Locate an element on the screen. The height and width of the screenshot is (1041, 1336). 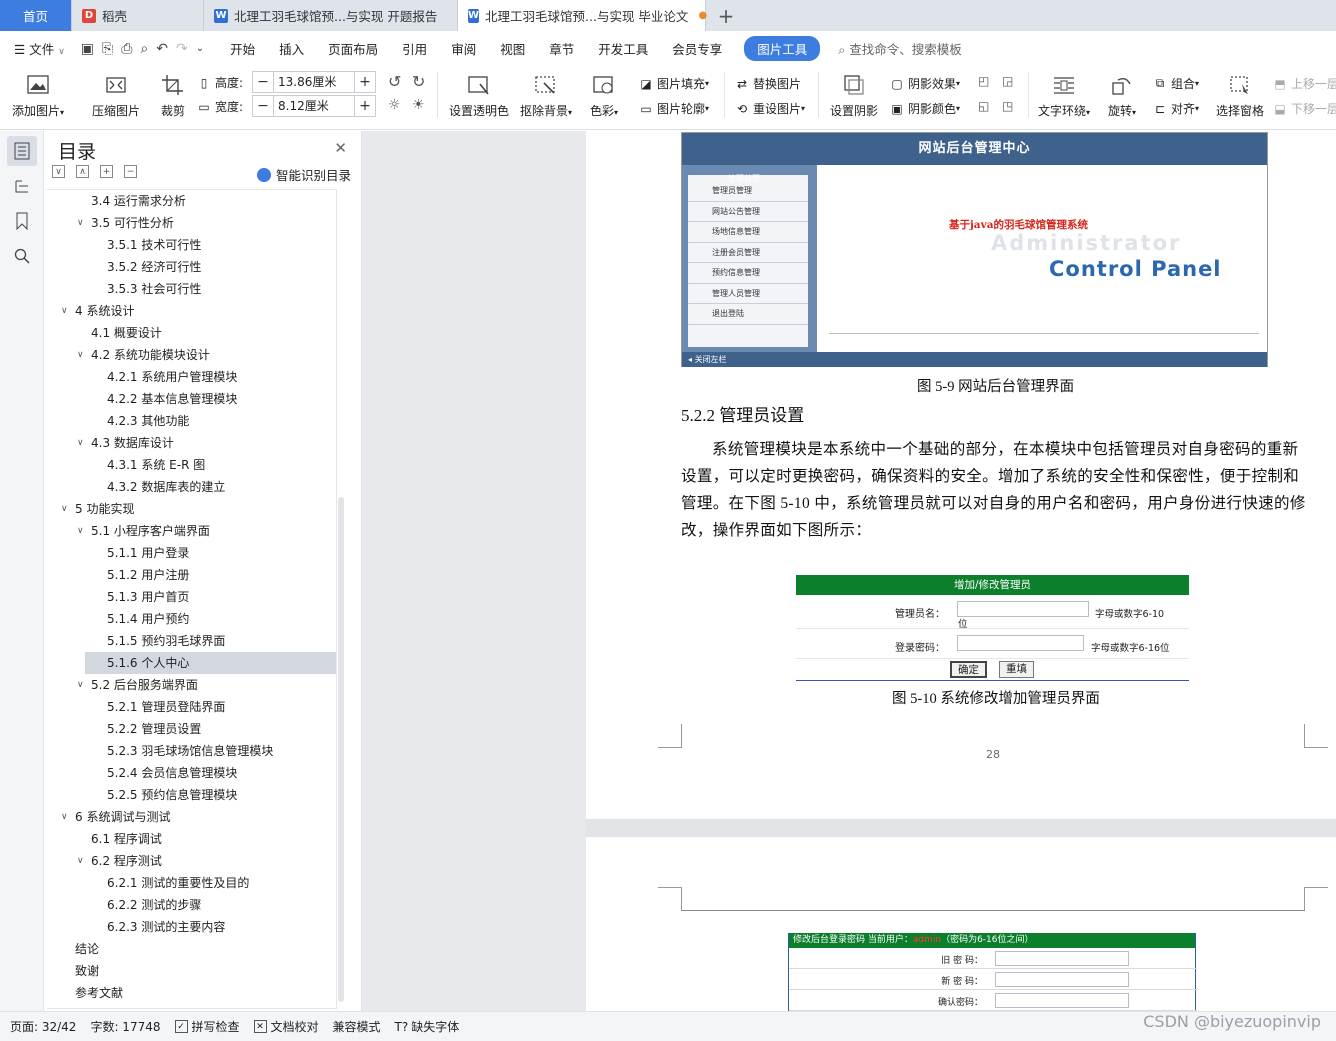
word-count: 字数: 17748 is located at coordinates (125, 1026).